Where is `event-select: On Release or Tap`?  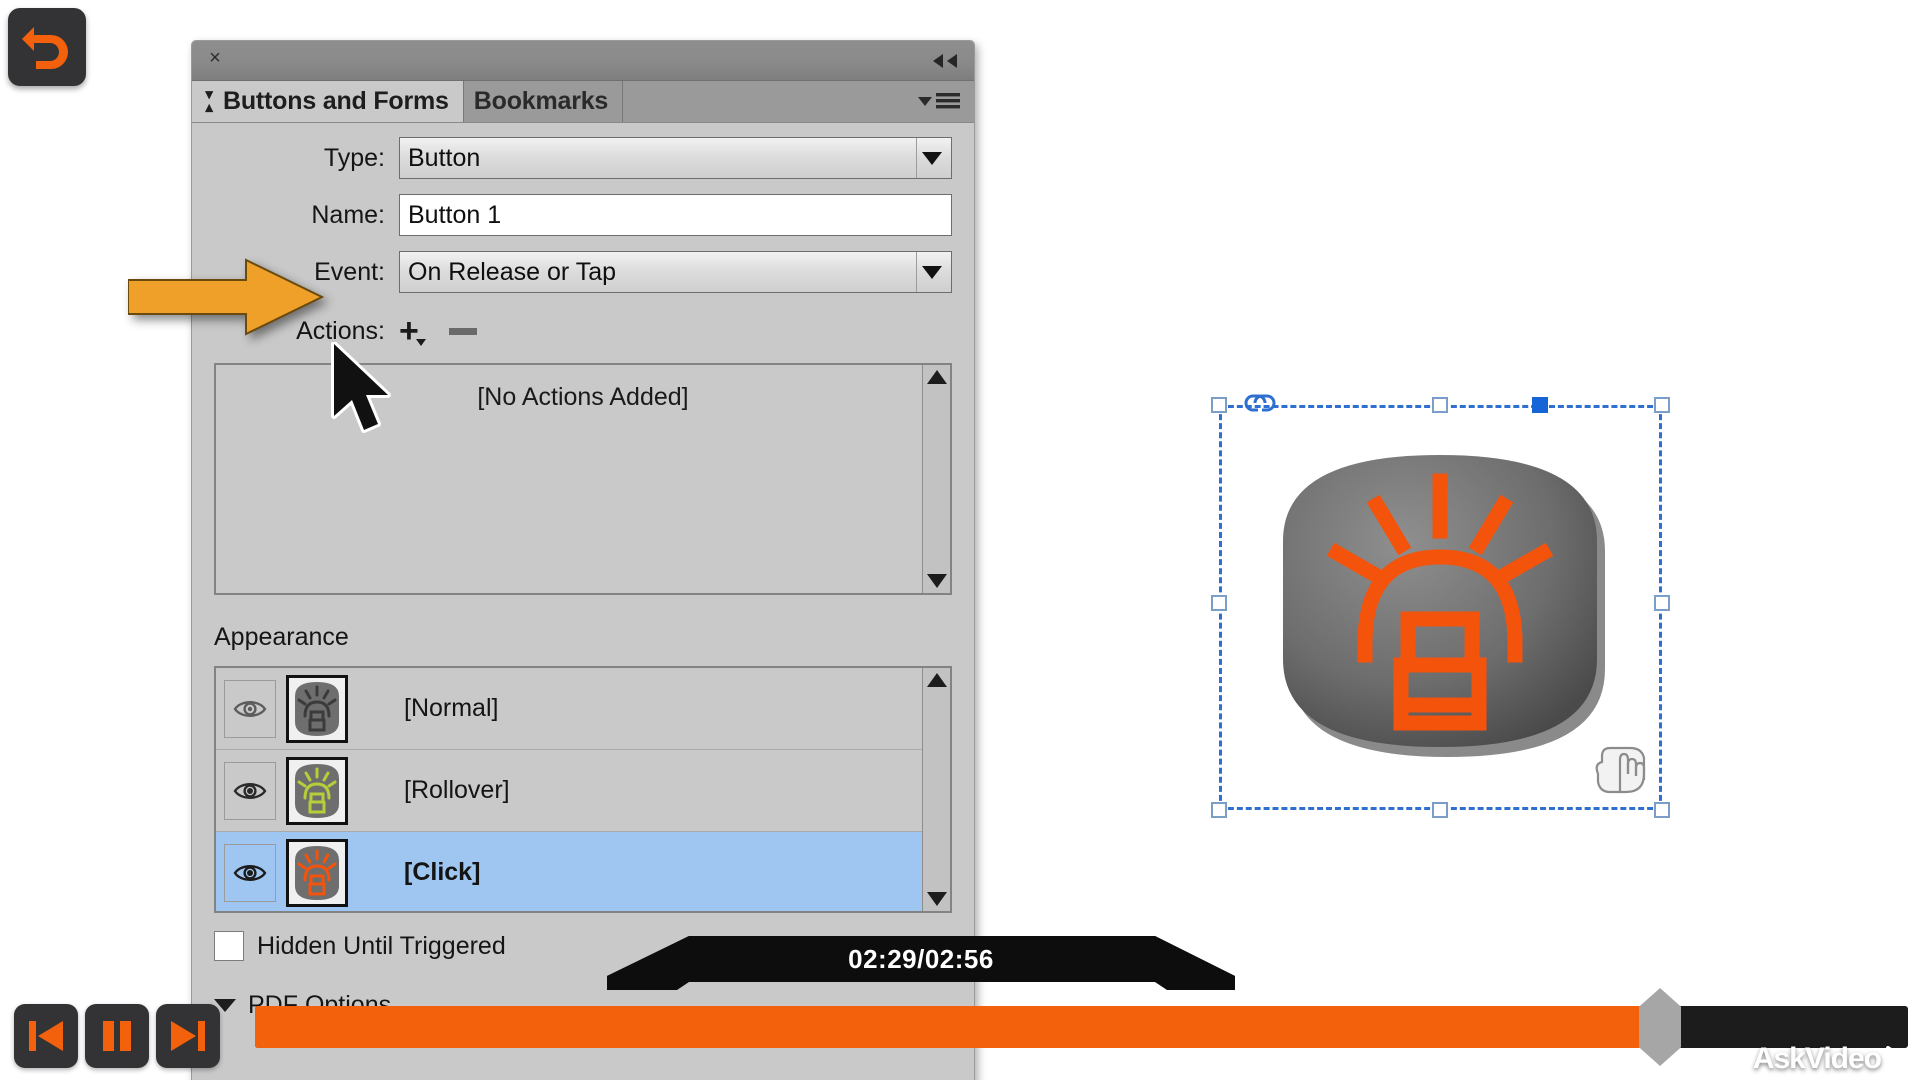 event-select: On Release or Tap is located at coordinates (675, 272).